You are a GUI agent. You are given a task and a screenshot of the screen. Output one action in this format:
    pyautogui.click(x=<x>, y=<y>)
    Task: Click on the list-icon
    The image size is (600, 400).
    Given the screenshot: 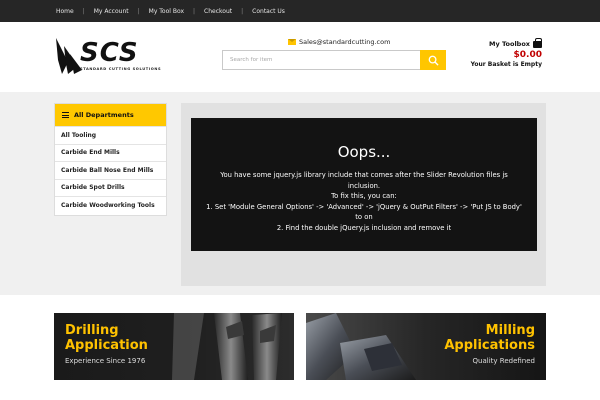 What is the action you would take?
    pyautogui.click(x=65, y=115)
    